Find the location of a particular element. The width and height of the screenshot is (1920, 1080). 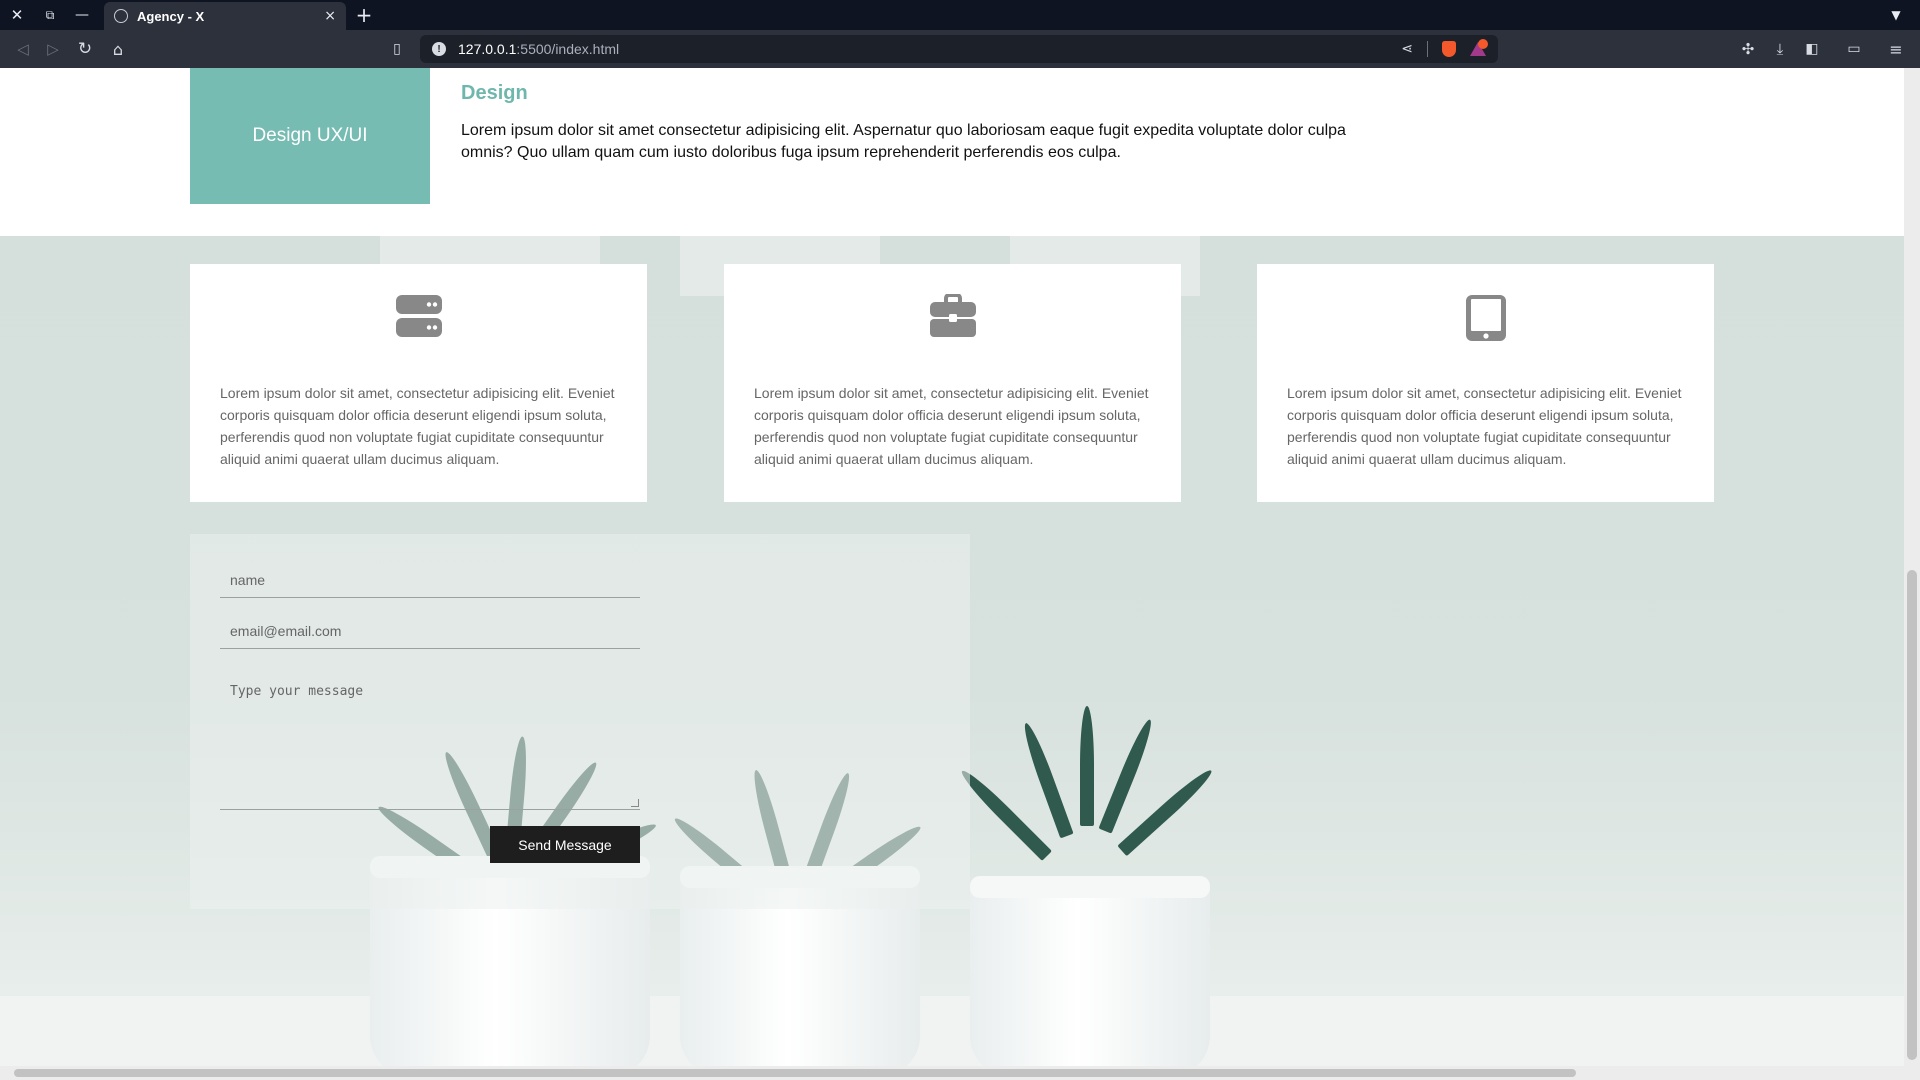

notification-badge is located at coordinates (1483, 44).